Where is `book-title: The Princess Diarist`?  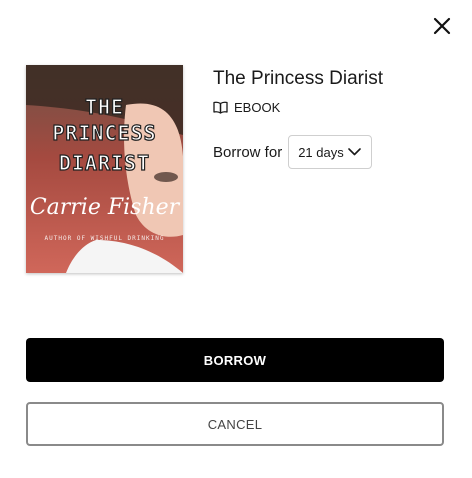
book-title: The Princess Diarist is located at coordinates (298, 78).